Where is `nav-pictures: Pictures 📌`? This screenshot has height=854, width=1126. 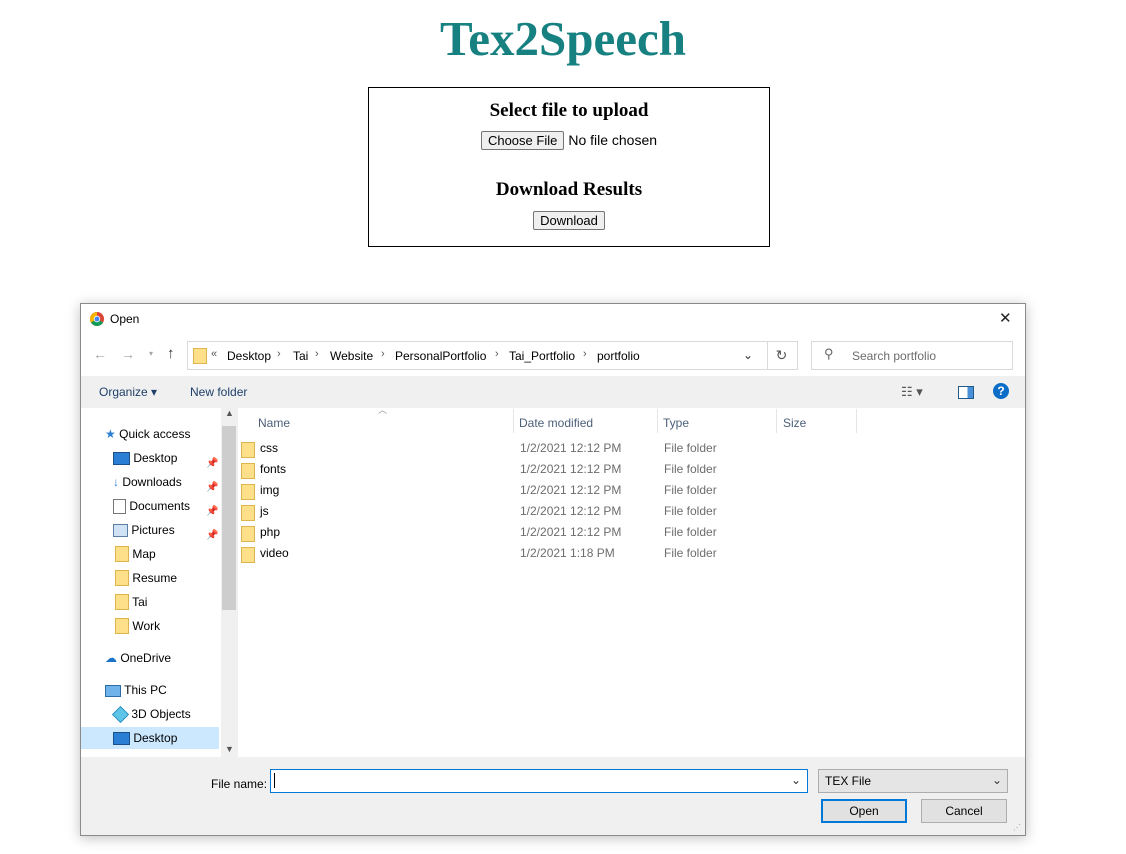 nav-pictures: Pictures 📌 is located at coordinates (167, 530).